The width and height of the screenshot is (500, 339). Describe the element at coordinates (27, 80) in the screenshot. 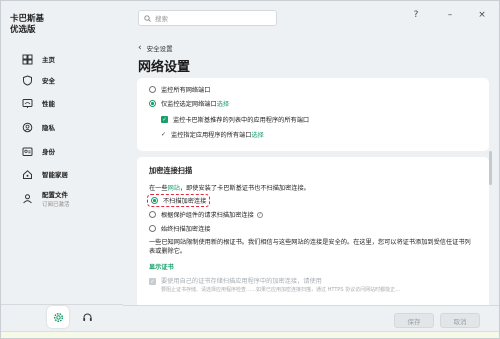

I see `shield-icon` at that location.